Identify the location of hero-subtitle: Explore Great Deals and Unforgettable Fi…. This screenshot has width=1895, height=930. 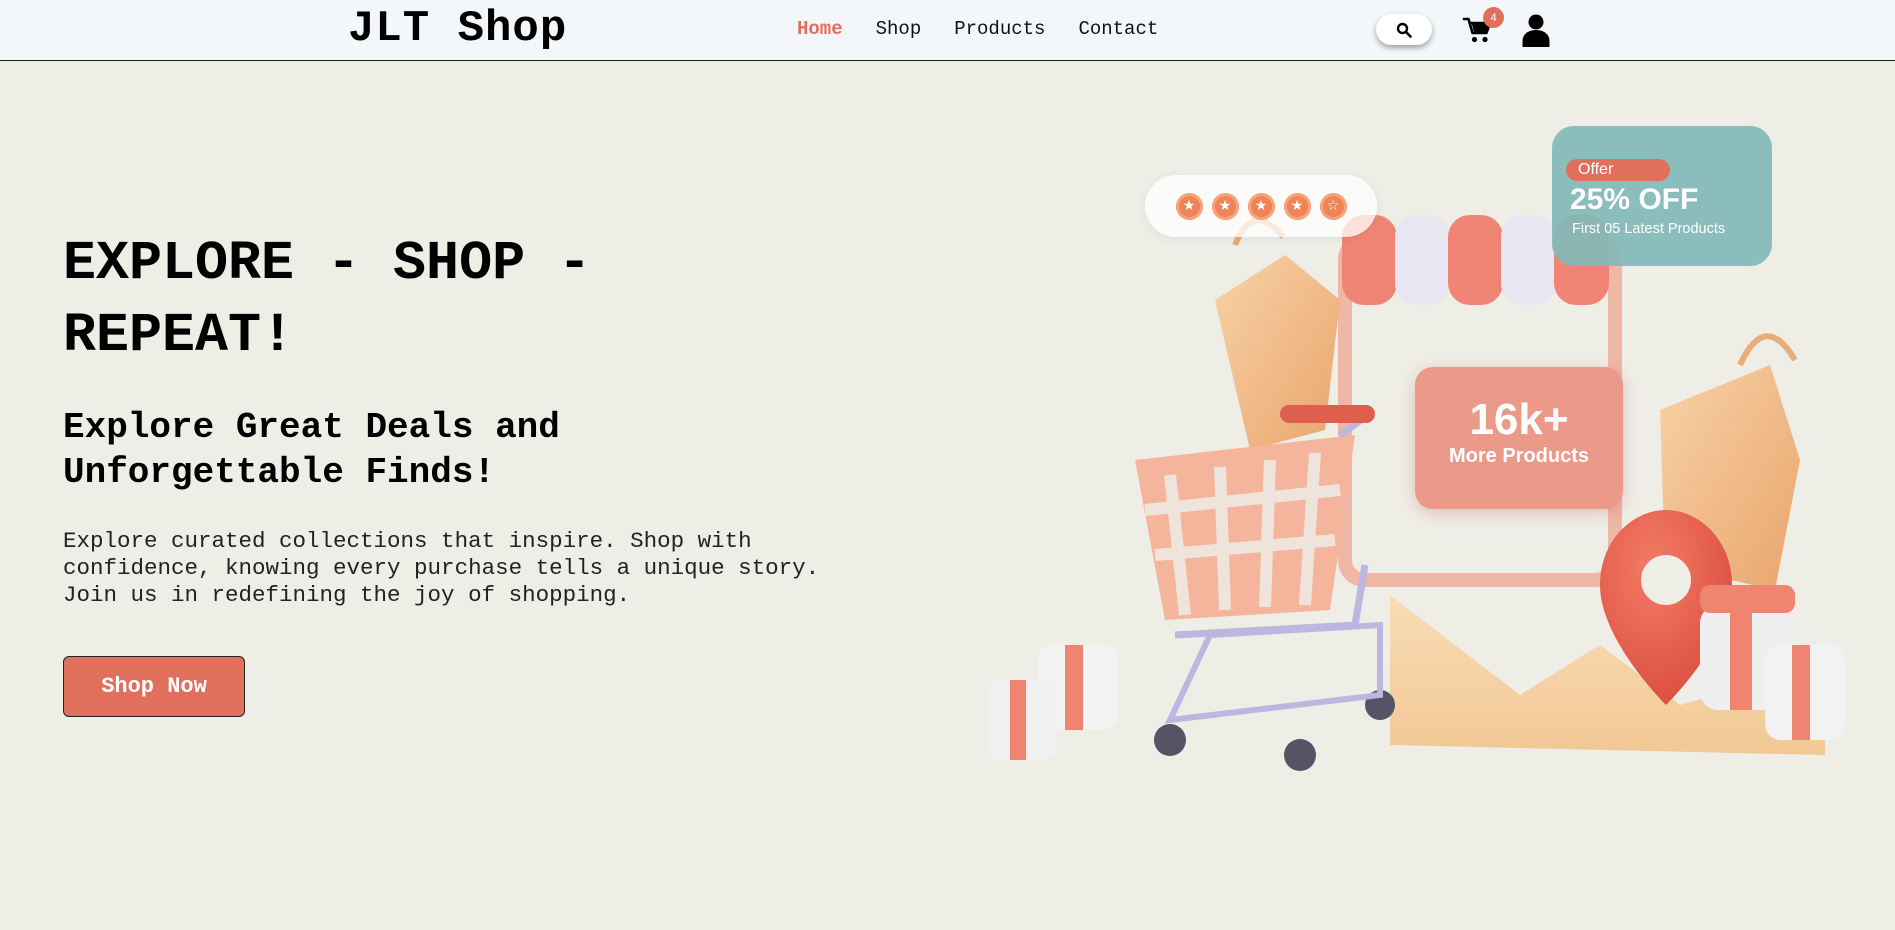
(311, 450).